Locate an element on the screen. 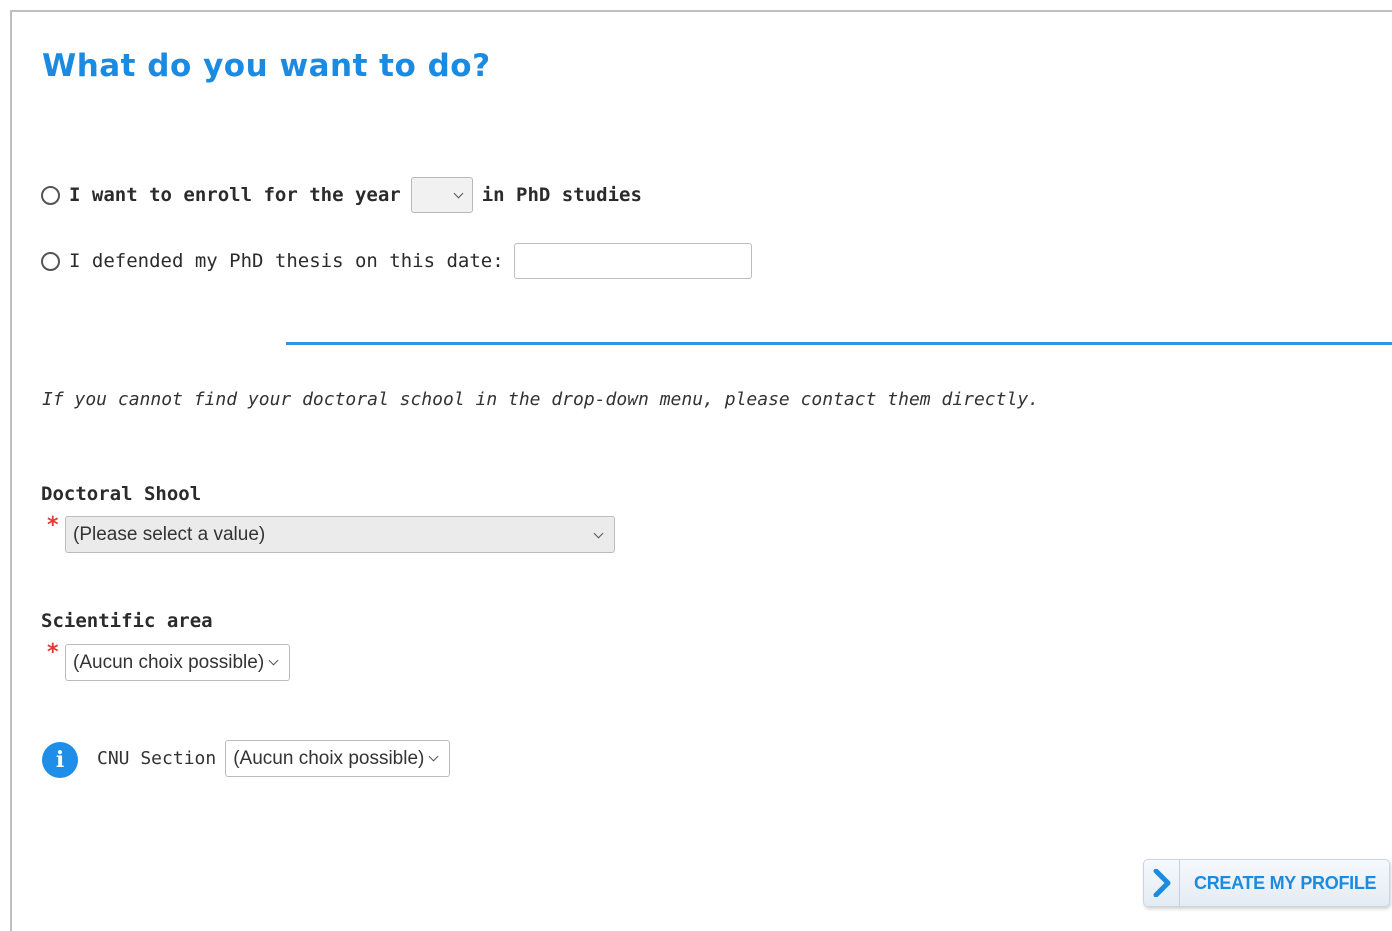  cnu-section-row: i CNU Section (Aucun choix possible) is located at coordinates (246, 759).